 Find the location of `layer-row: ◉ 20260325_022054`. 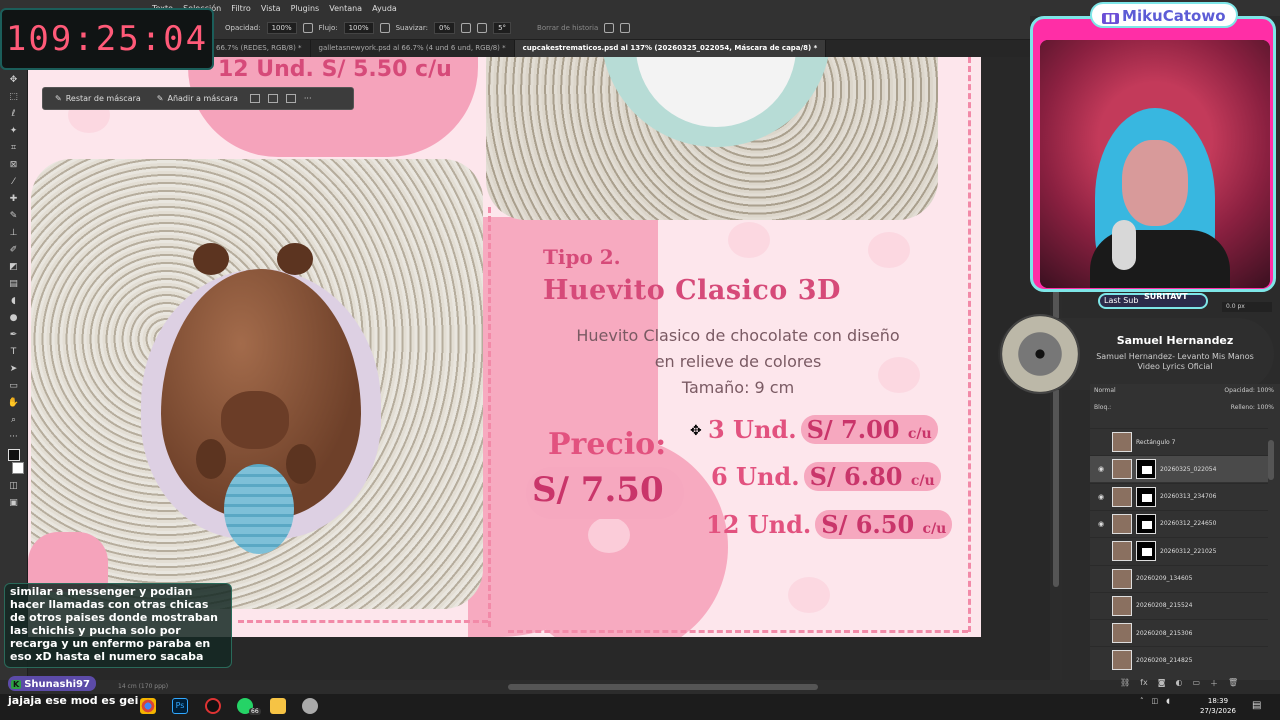

layer-row: ◉ 20260325_022054 is located at coordinates (1179, 469).